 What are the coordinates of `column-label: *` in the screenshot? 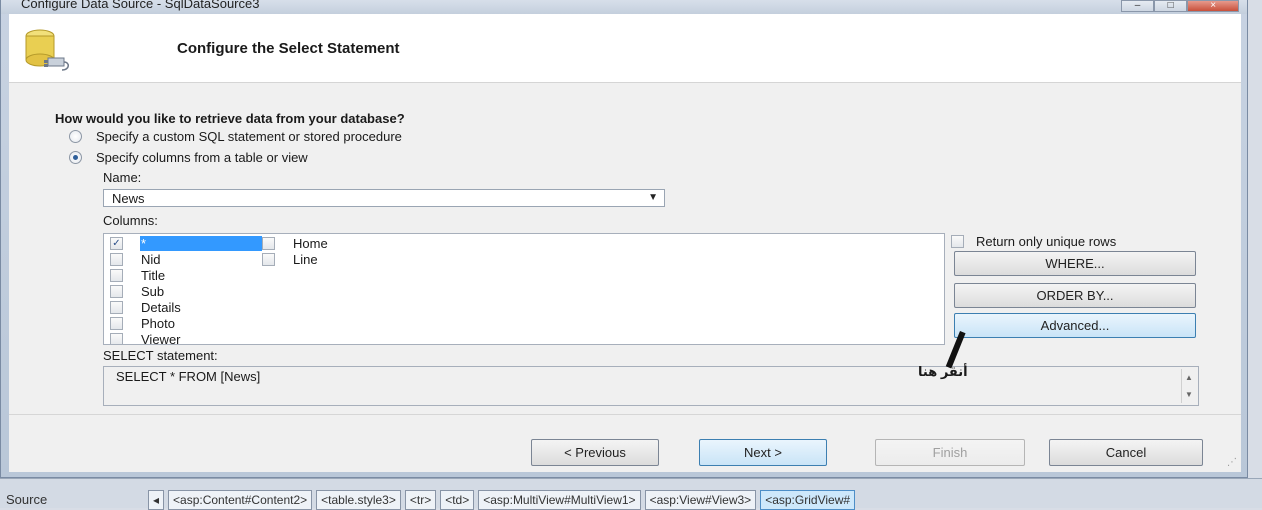 It's located at (144, 243).